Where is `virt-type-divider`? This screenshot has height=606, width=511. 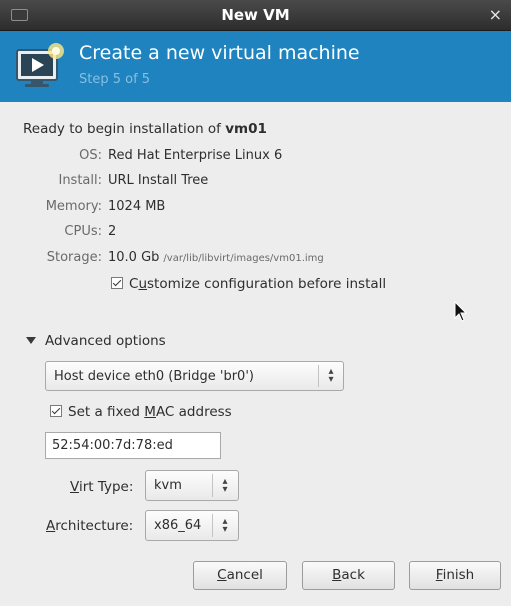
virt-type-divider is located at coordinates (212, 485).